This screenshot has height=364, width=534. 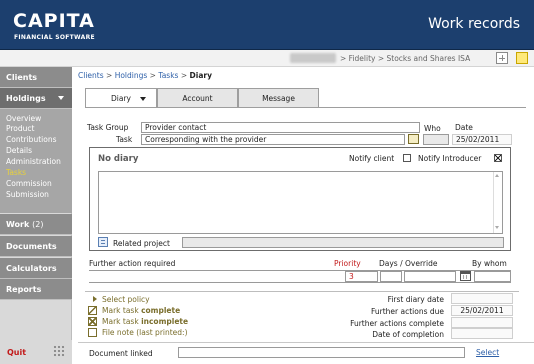 I want to click on date-label: Date, so click(x=464, y=127).